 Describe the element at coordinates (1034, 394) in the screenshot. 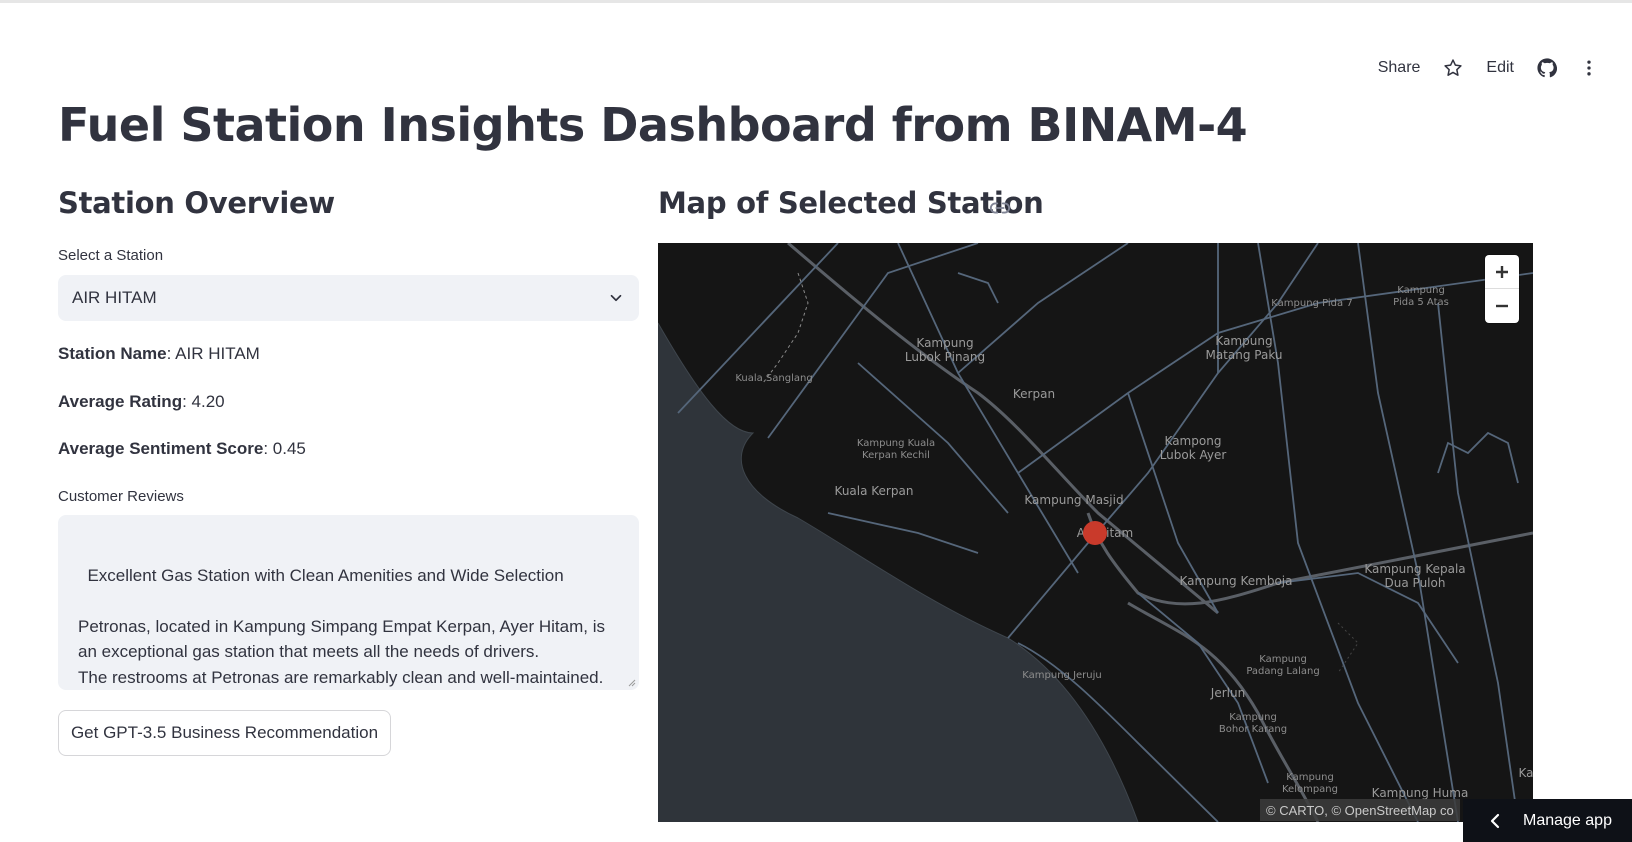

I see `map-label: Kerpan` at that location.